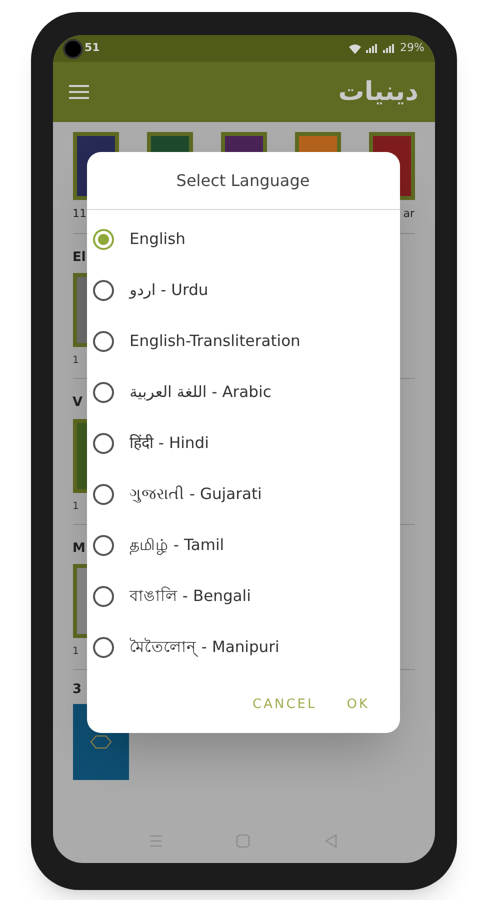 This screenshot has height=900, width=487. What do you see at coordinates (215, 341) in the screenshot?
I see `option-label: English-Transliteration` at bounding box center [215, 341].